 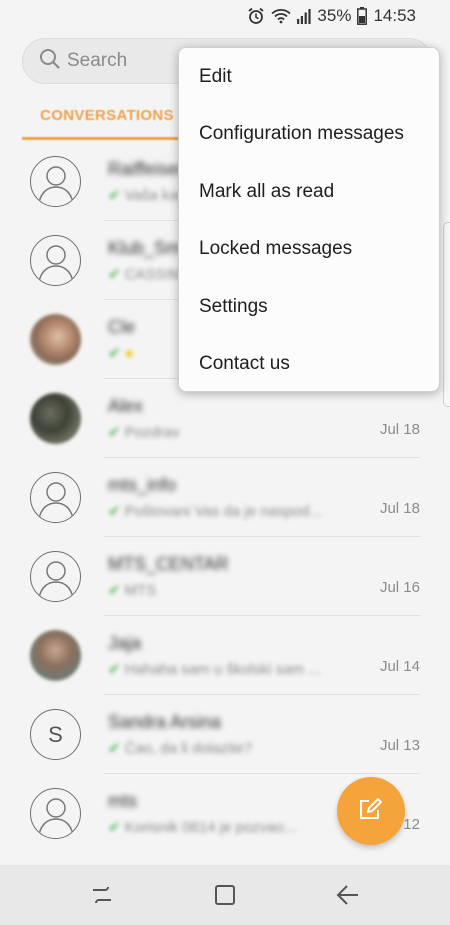 What do you see at coordinates (145, 248) in the screenshot?
I see `contact-name: Klub_Sm` at bounding box center [145, 248].